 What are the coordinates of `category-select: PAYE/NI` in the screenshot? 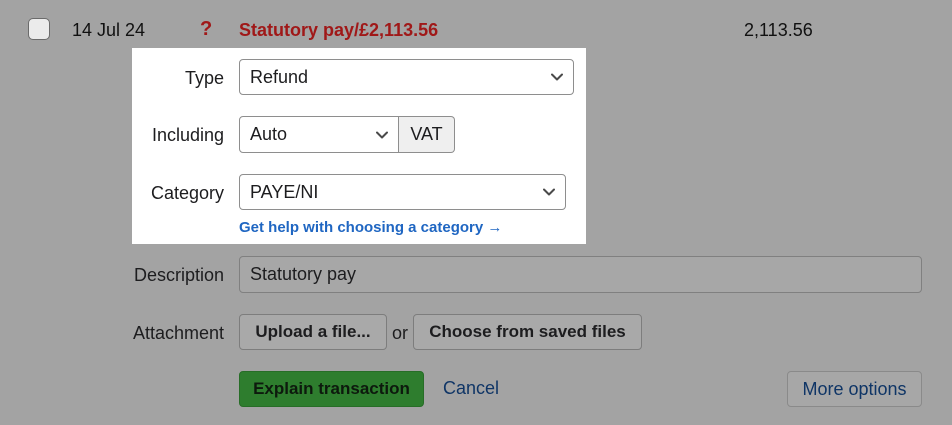 It's located at (402, 192).